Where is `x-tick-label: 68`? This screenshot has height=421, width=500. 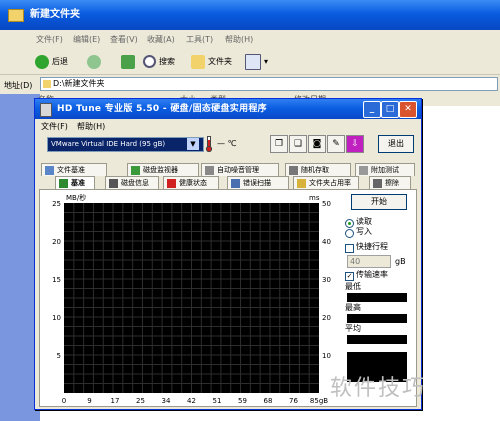
x-tick-label: 68 is located at coordinates (268, 401).